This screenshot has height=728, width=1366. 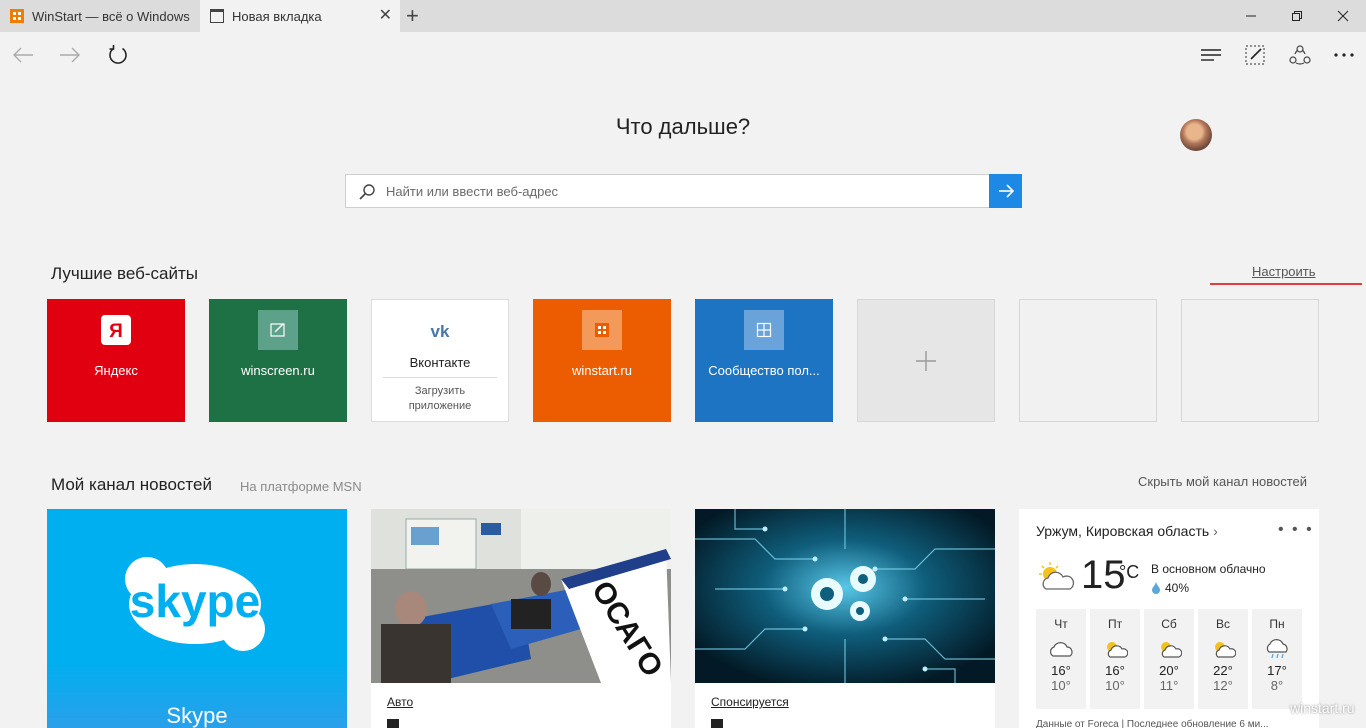 I want to click on back-button, so click(x=23, y=55).